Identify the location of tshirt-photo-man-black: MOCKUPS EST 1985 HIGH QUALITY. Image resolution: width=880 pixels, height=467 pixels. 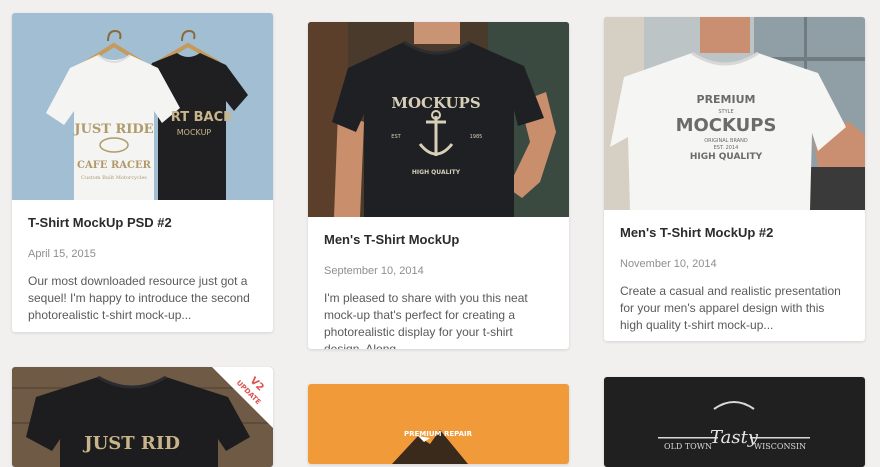
(438, 119).